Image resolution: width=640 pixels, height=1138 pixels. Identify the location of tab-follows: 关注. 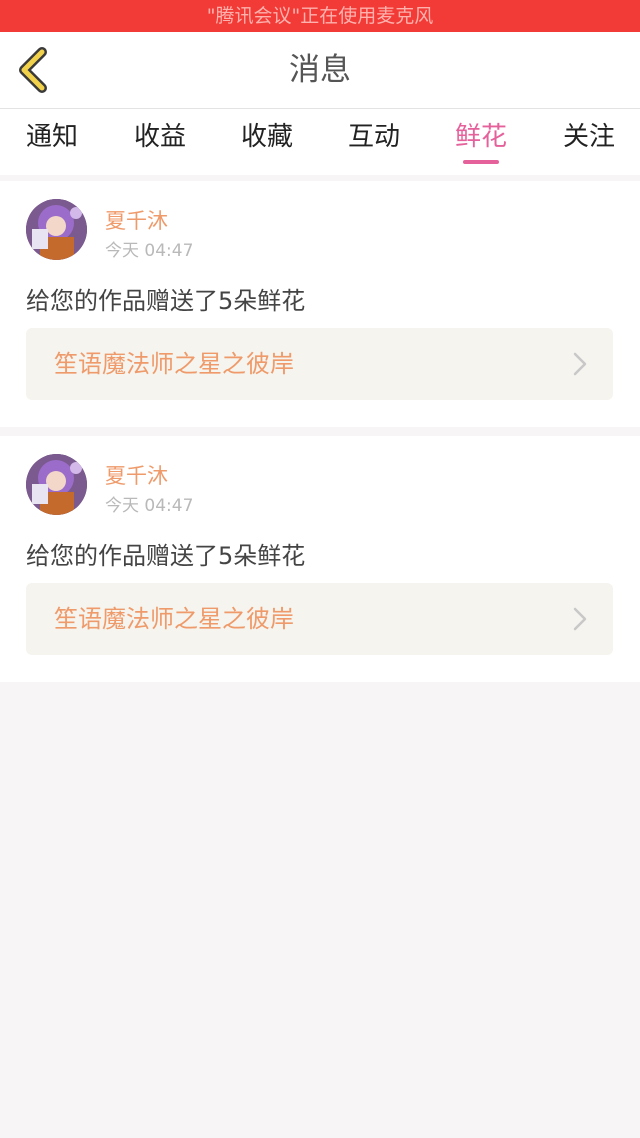
(589, 139).